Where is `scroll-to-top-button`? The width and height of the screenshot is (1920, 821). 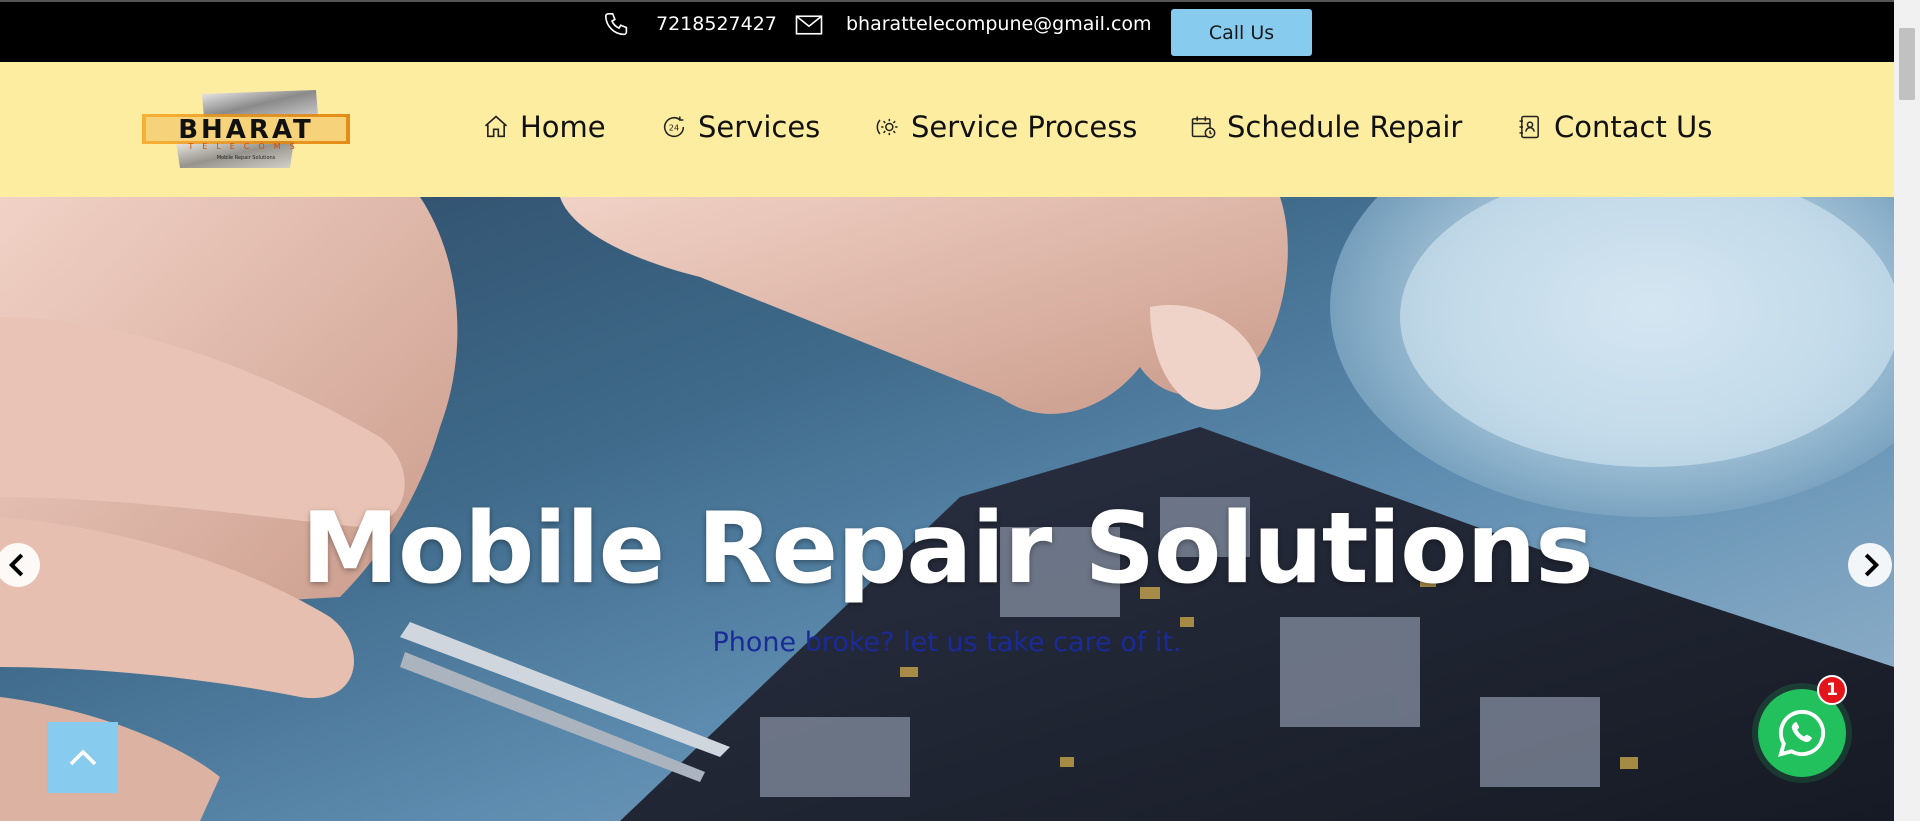 scroll-to-top-button is located at coordinates (82, 757).